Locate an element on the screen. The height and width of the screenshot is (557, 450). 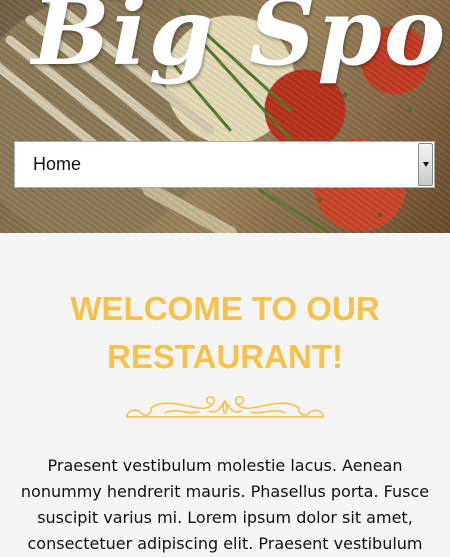
welcome-title: WELCOME TO OUR RESTAURANT! is located at coordinates (225, 332).